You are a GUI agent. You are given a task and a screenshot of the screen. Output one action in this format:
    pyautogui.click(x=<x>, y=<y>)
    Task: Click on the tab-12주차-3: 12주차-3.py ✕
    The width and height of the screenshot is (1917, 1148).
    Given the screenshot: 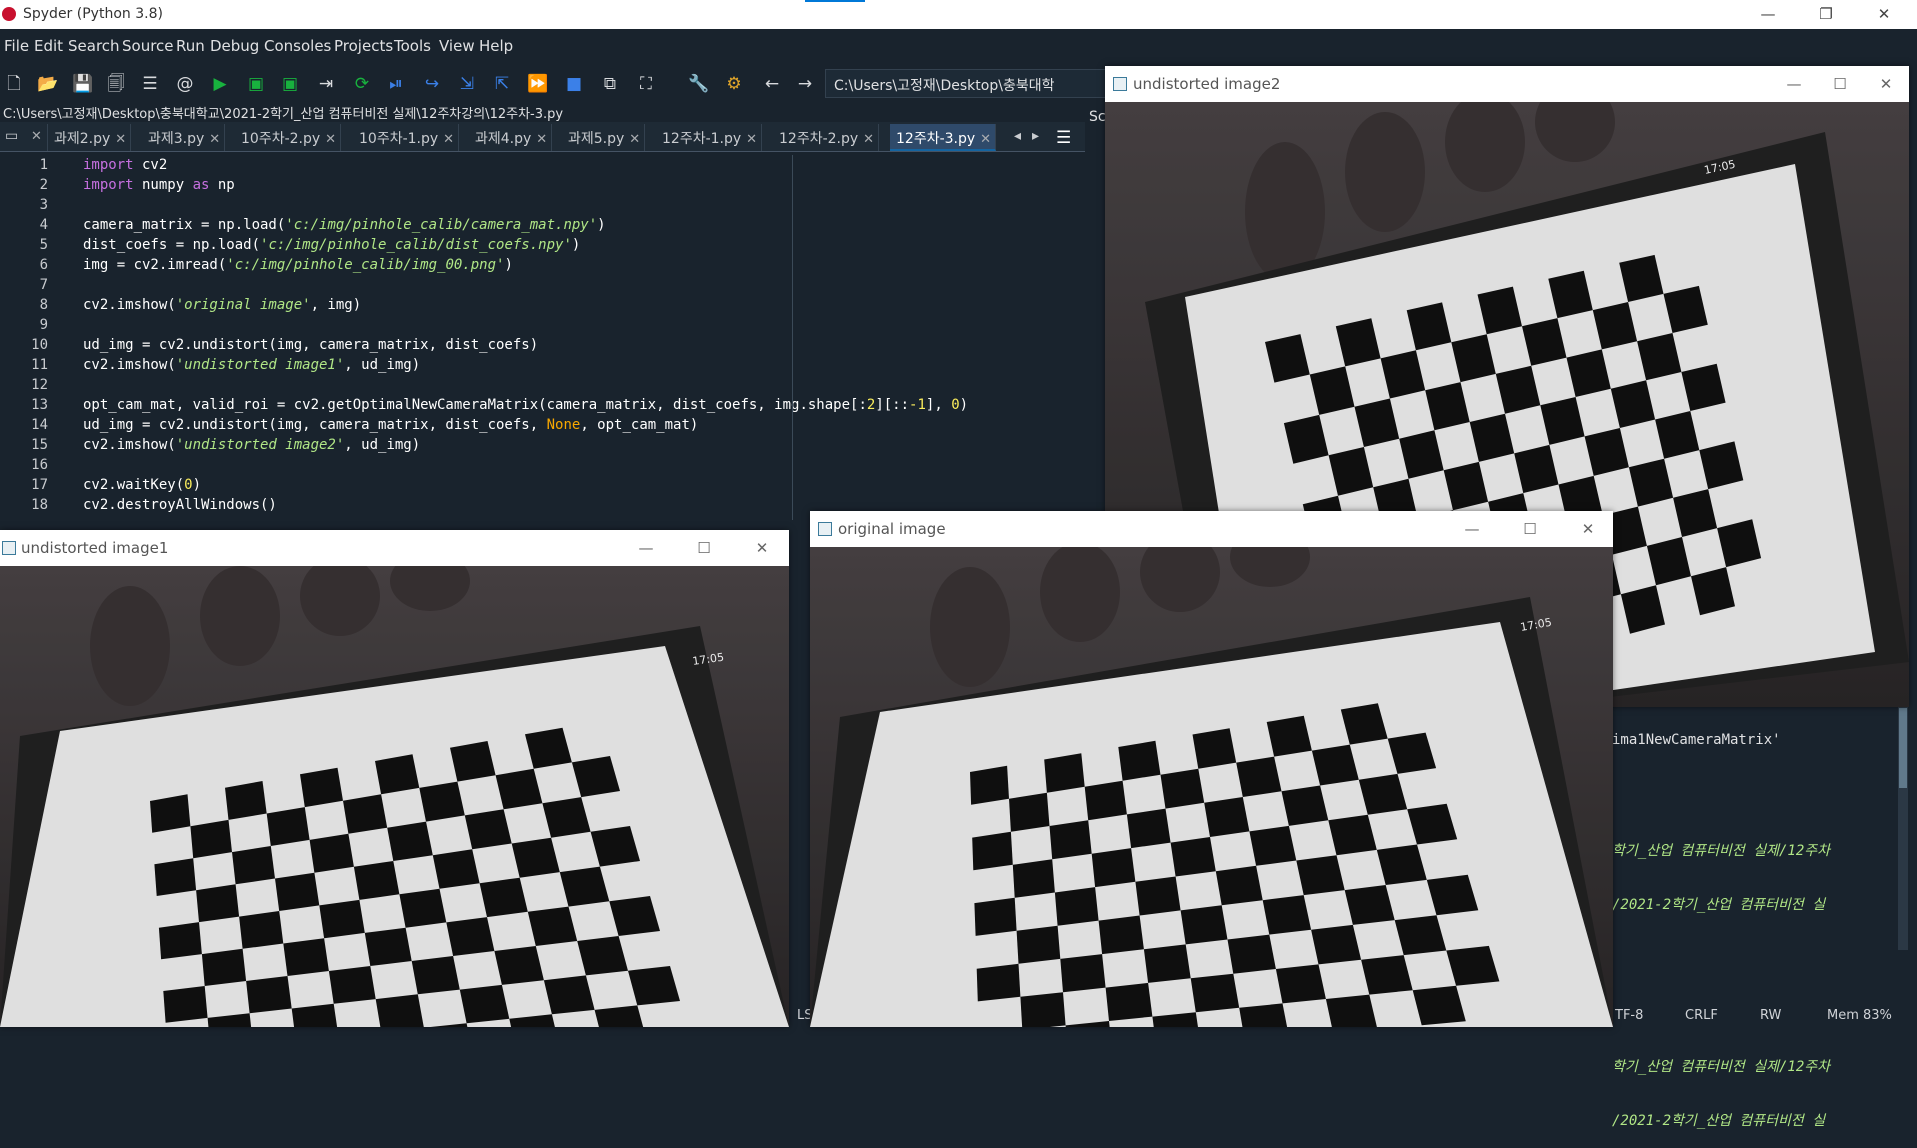 What is the action you would take?
    pyautogui.click(x=943, y=137)
    